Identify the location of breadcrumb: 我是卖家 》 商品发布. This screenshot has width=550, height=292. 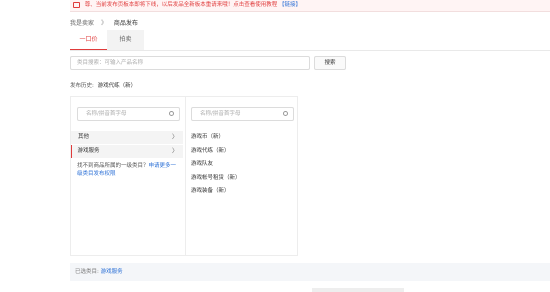
(104, 22).